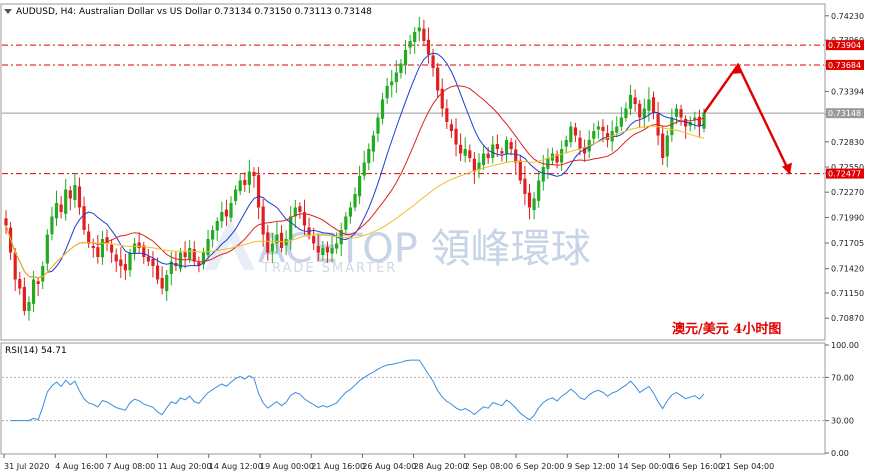 The width and height of the screenshot is (870, 476). I want to click on price-tag-label: 0.73148, so click(844, 113).